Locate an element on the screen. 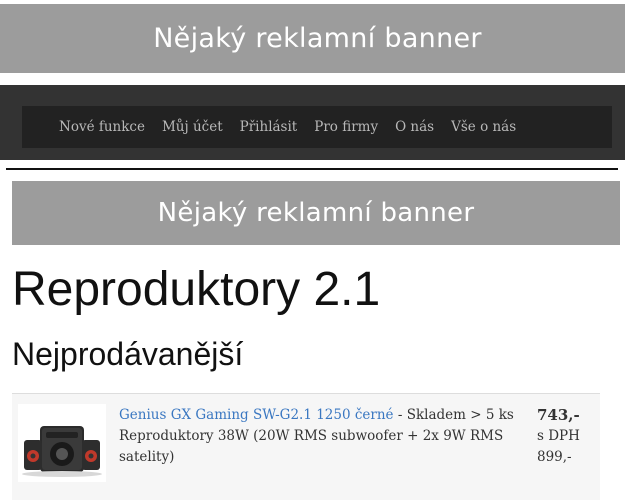  product-name-link: Genius GX Gaming SW-G2.1 1250 černé is located at coordinates (256, 415).